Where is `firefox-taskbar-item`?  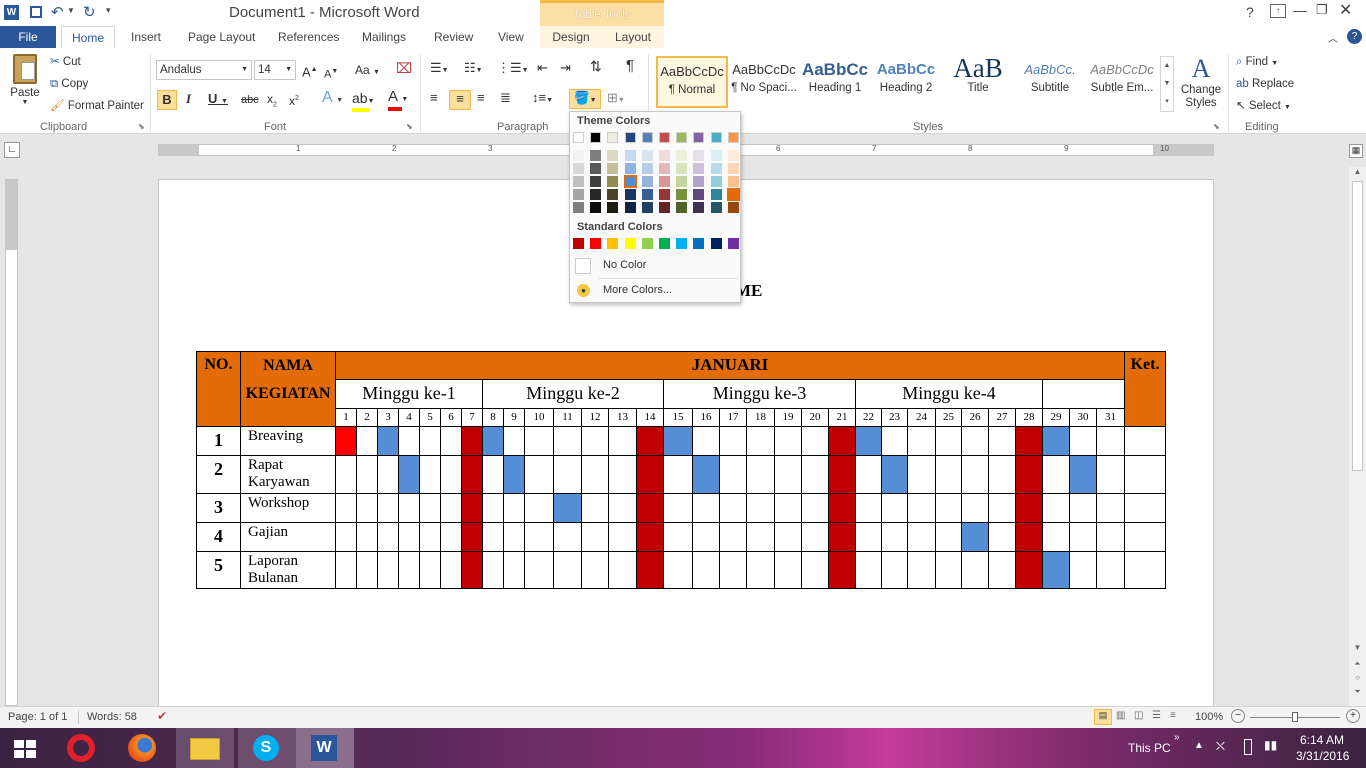
firefox-taskbar-item is located at coordinates (143, 748).